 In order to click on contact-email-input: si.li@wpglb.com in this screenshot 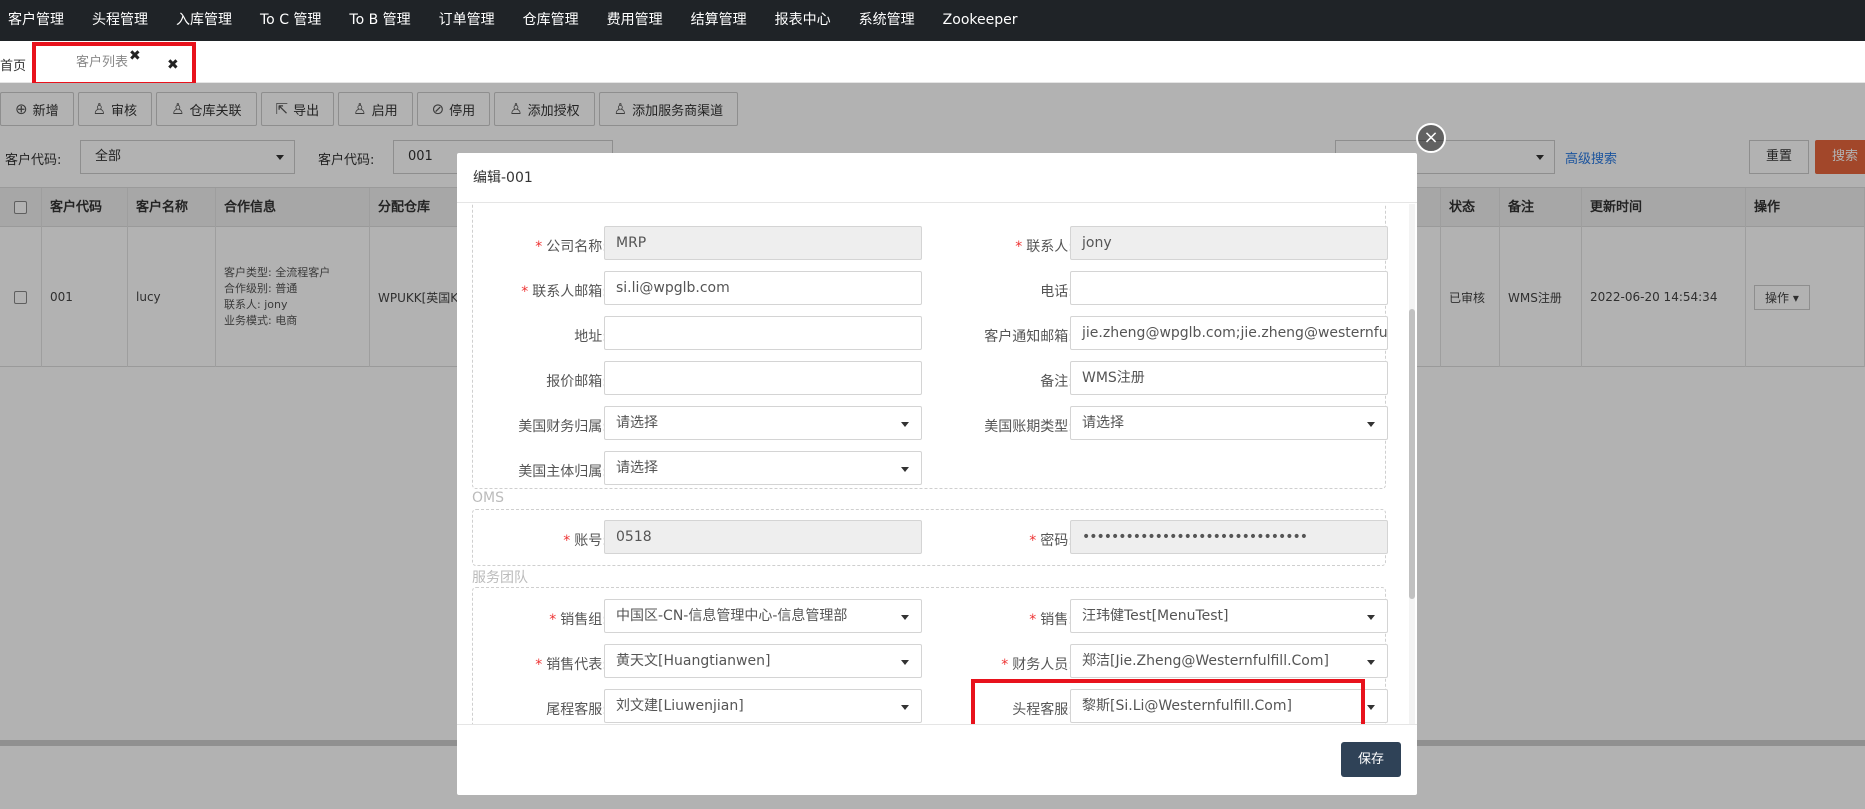, I will do `click(763, 288)`.